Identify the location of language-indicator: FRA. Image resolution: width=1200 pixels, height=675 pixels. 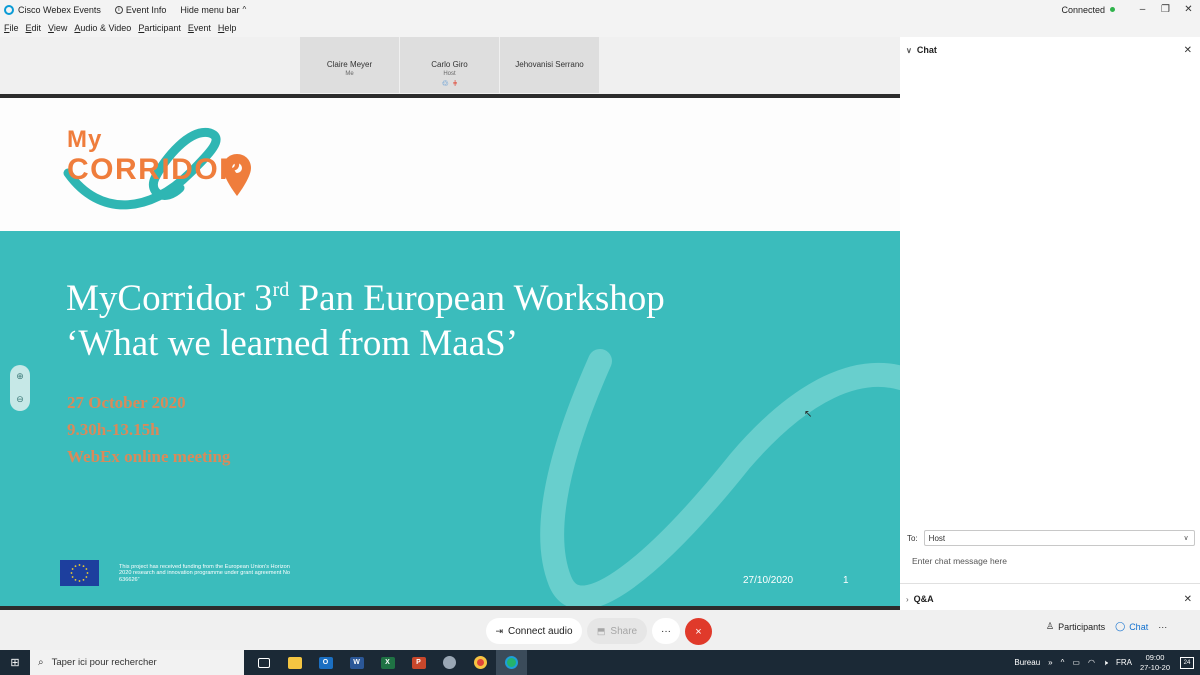
(1124, 662).